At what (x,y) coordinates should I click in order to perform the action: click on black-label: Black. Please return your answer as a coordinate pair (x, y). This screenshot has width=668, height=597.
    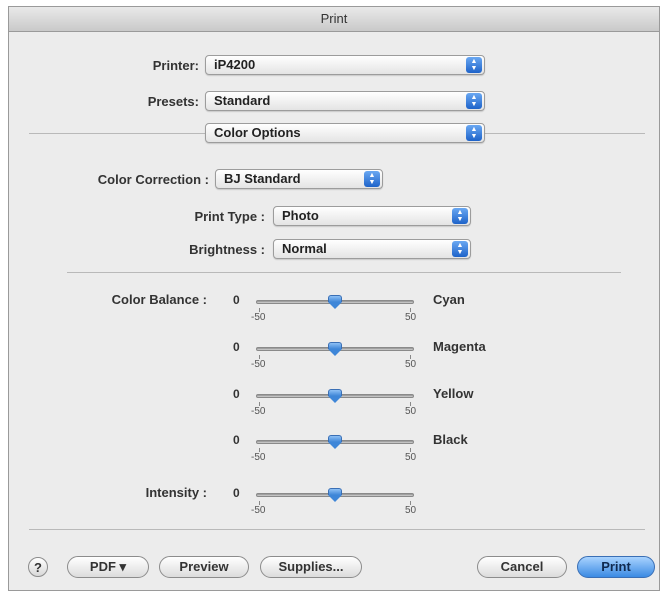
    Looking at the image, I should click on (450, 439).